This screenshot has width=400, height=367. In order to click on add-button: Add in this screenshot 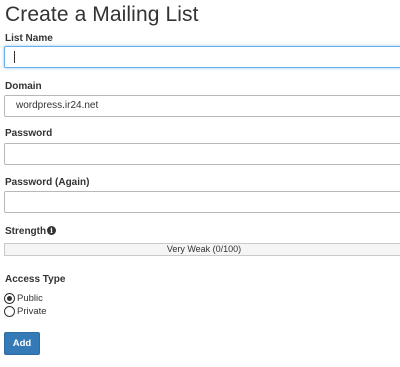, I will do `click(22, 343)`.